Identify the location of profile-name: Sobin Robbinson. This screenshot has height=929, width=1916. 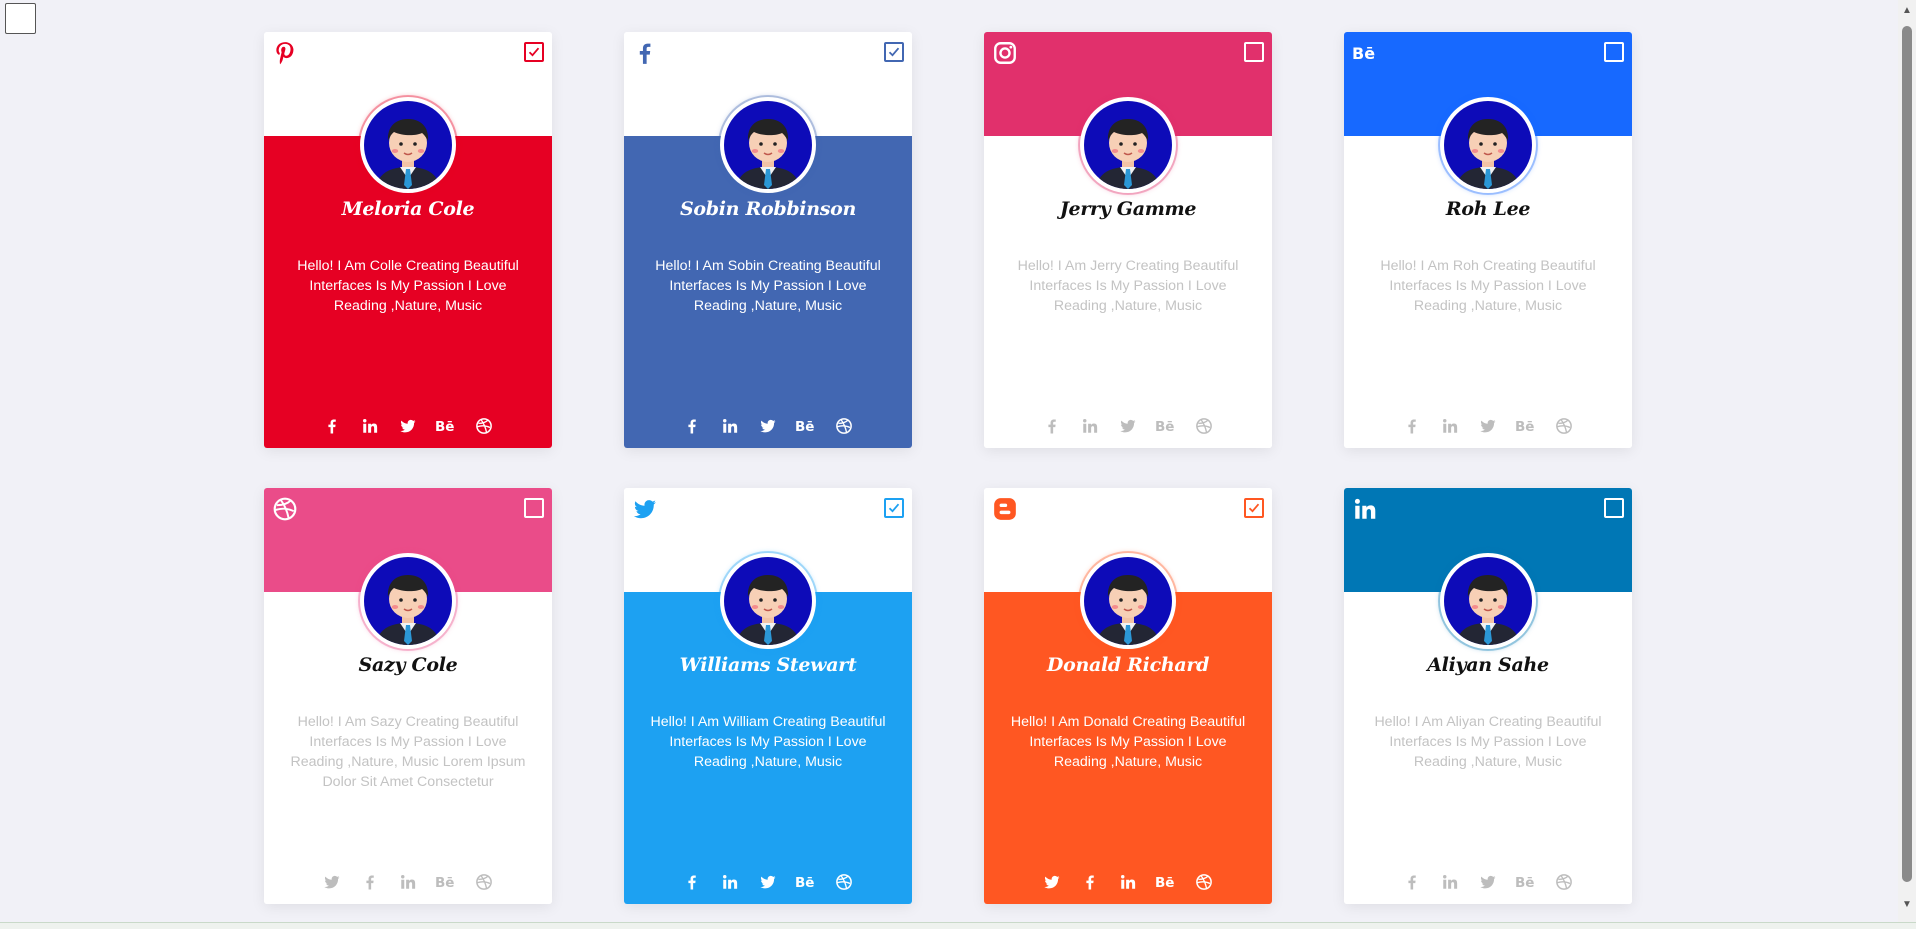
(768, 209).